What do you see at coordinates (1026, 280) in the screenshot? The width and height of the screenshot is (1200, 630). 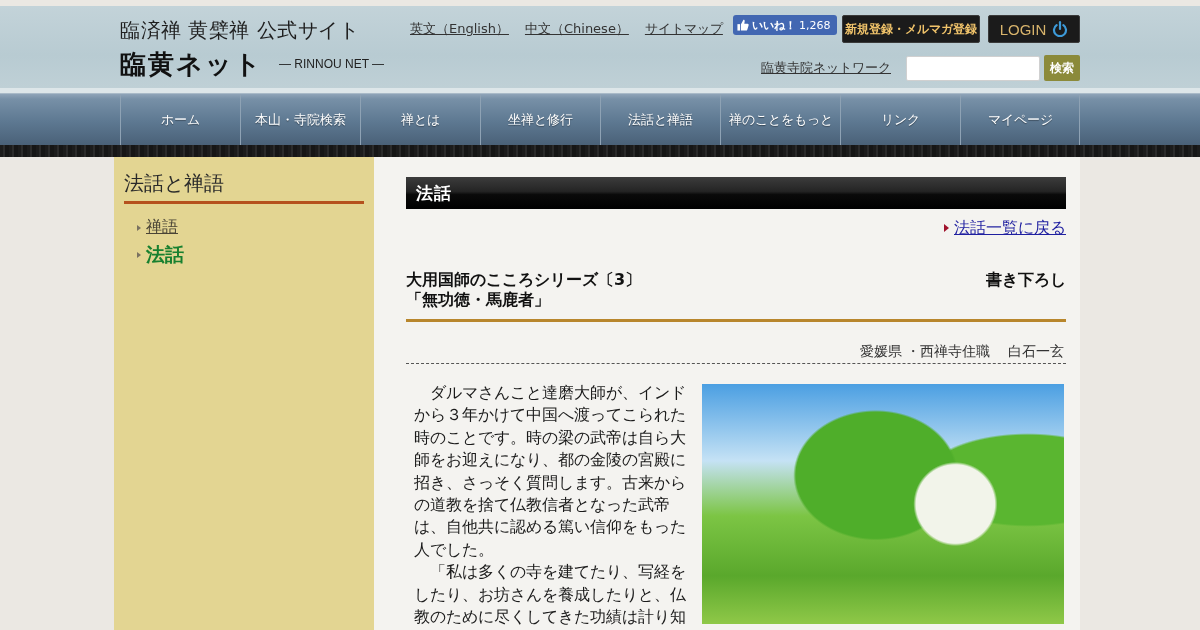 I see `article-tag: 書き下ろし` at bounding box center [1026, 280].